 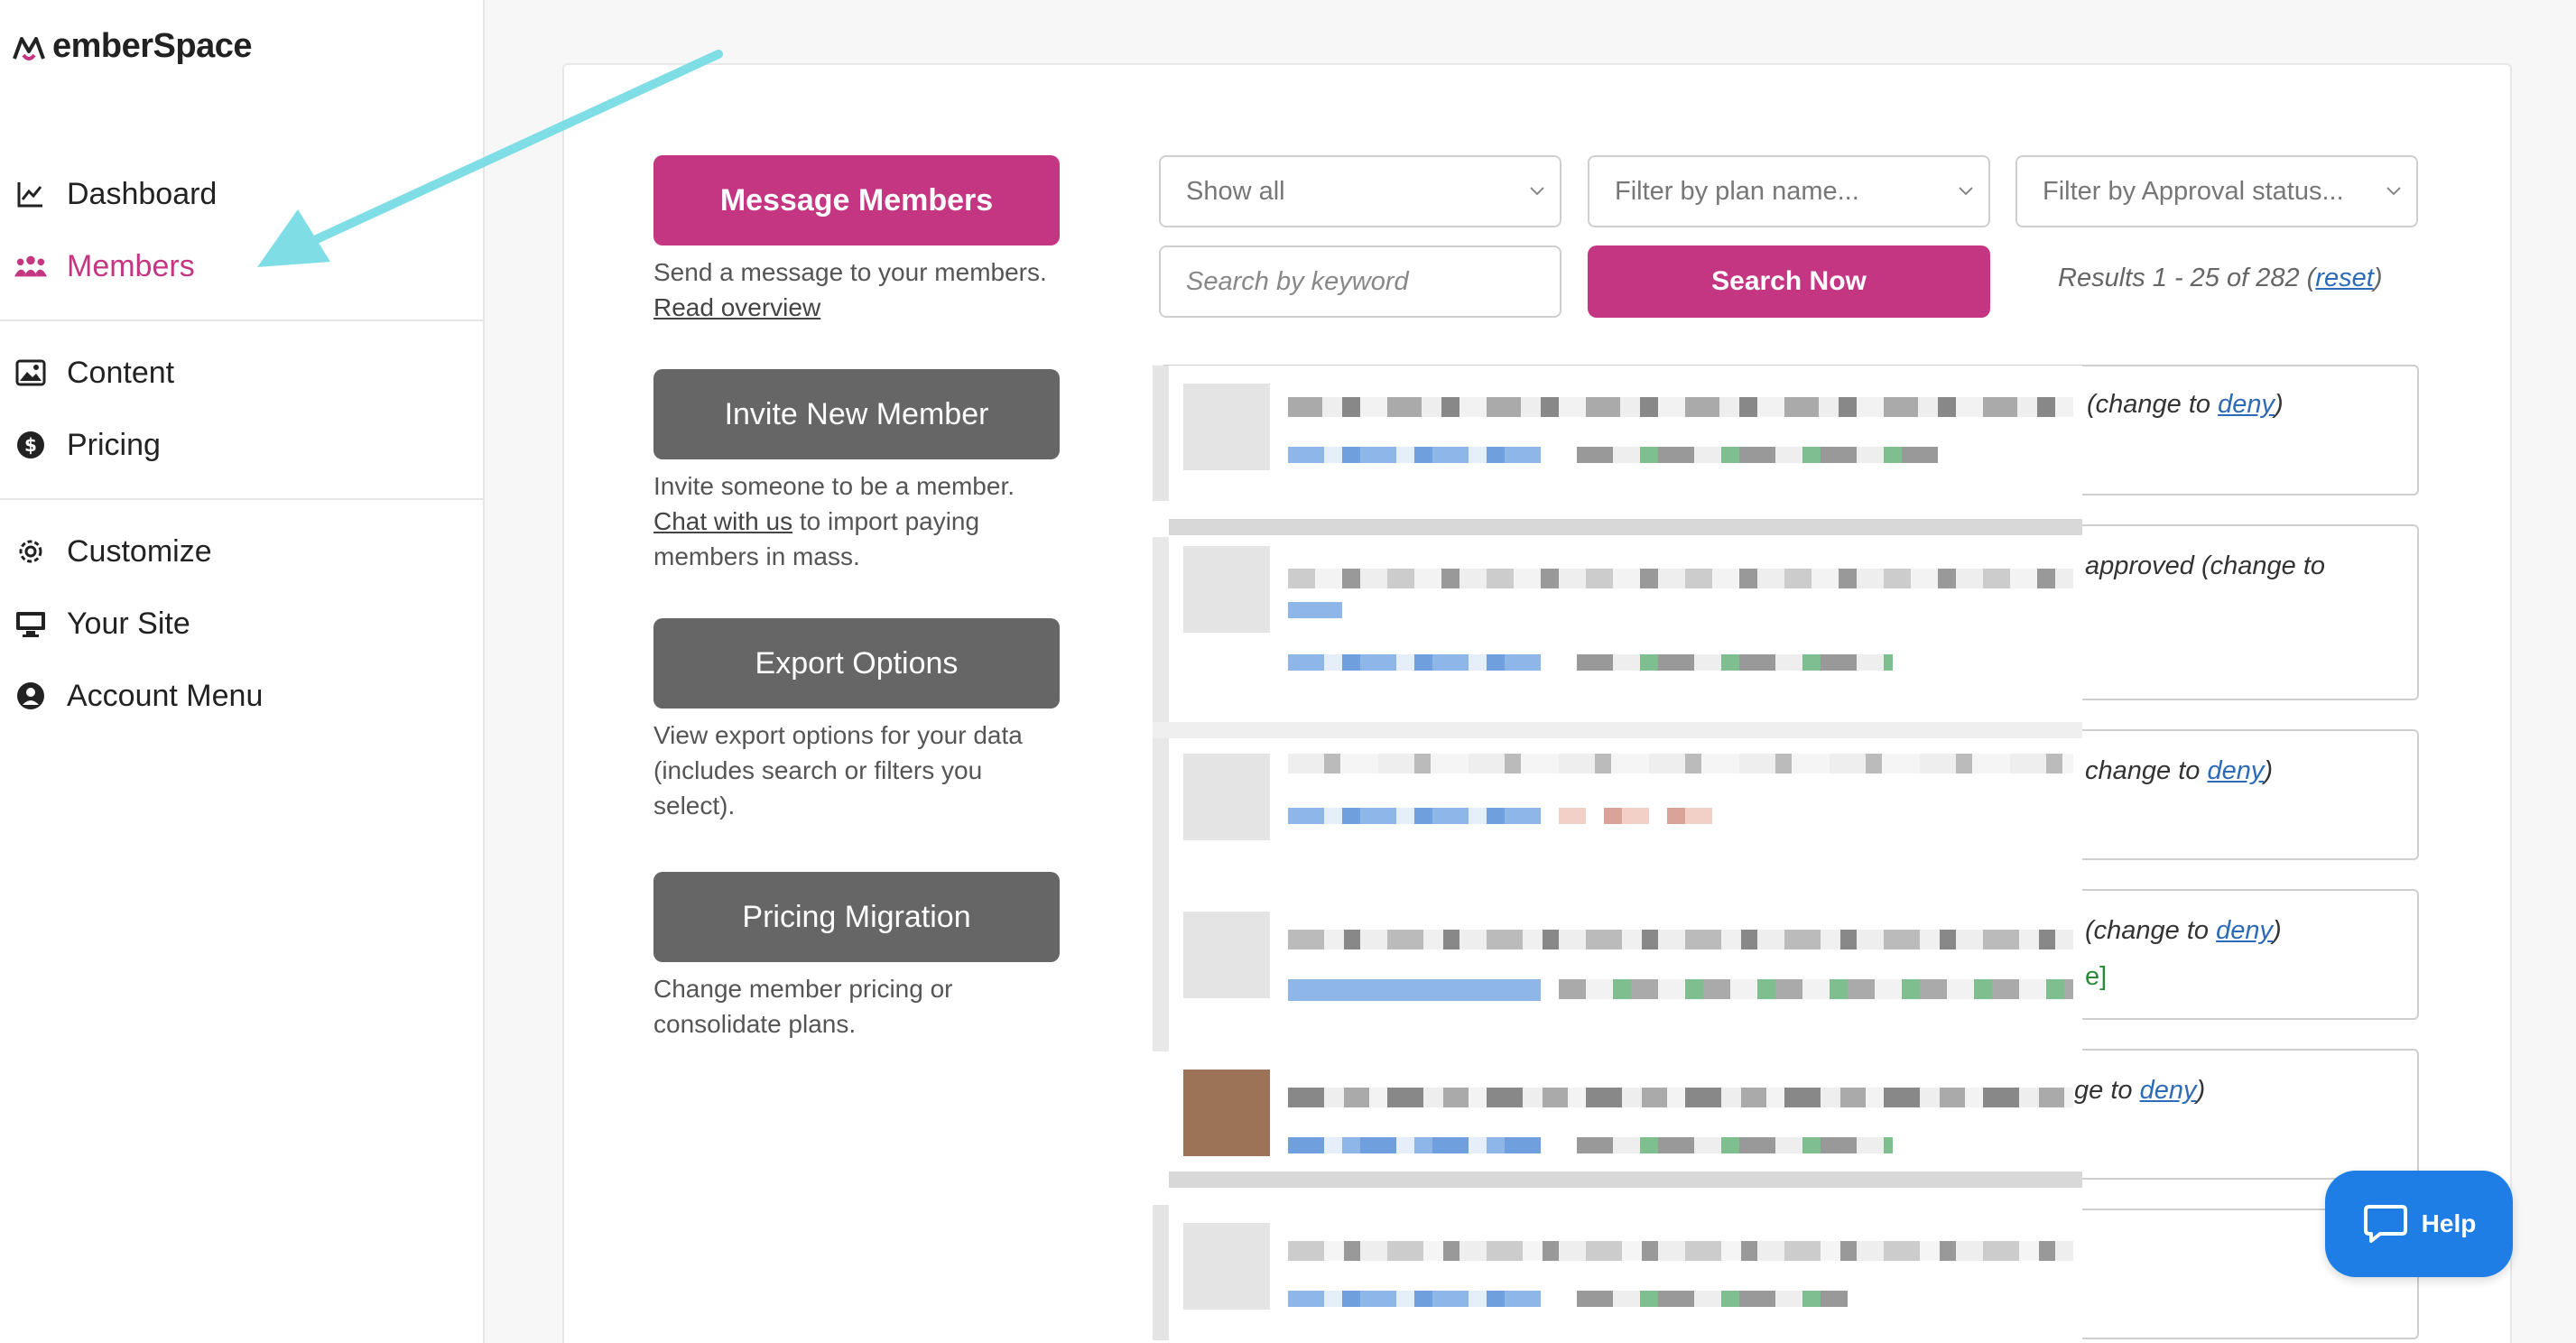 I want to click on chat-bubble-icon, so click(x=2385, y=1224).